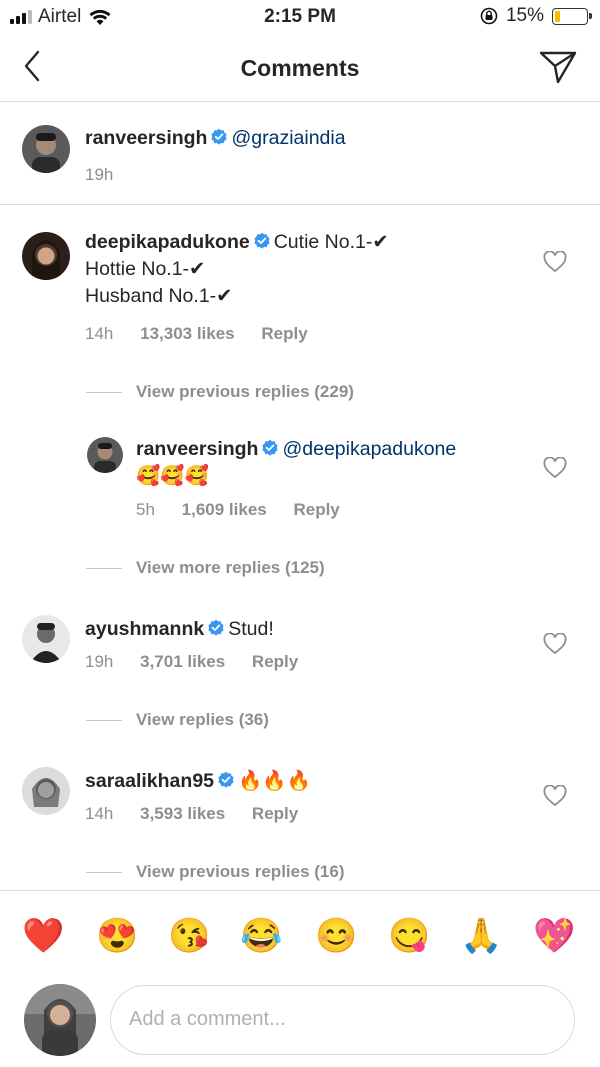  Describe the element at coordinates (288, 138) in the screenshot. I see `mention-link: @graziaindia` at that location.